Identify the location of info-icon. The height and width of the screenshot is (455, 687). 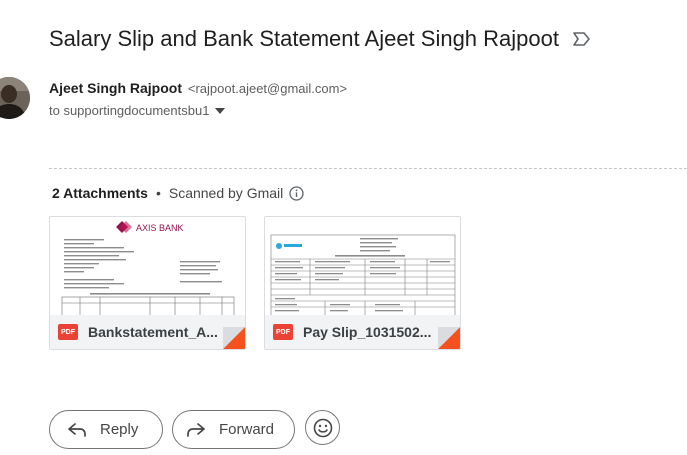
(296, 193).